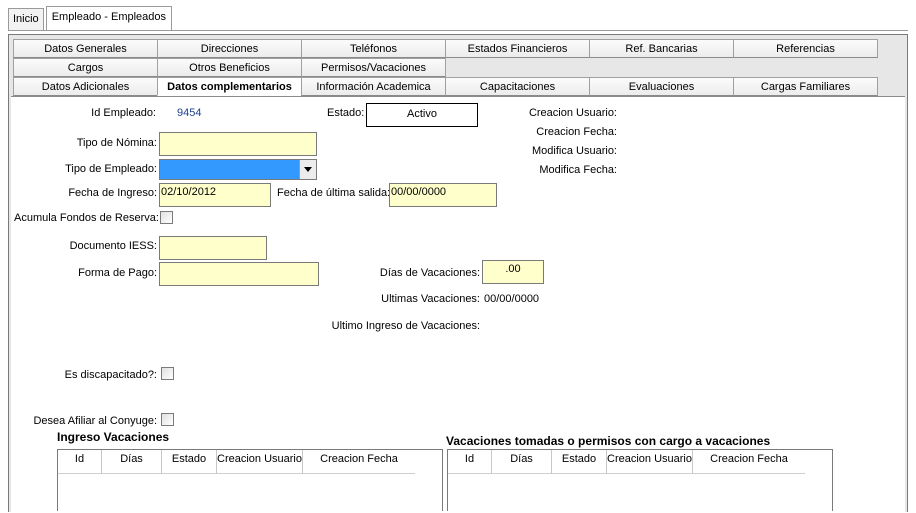 This screenshot has height=513, width=916. What do you see at coordinates (95, 421) in the screenshot?
I see `desea-afiliar-label: Desea Afiliar al Conyuge:` at bounding box center [95, 421].